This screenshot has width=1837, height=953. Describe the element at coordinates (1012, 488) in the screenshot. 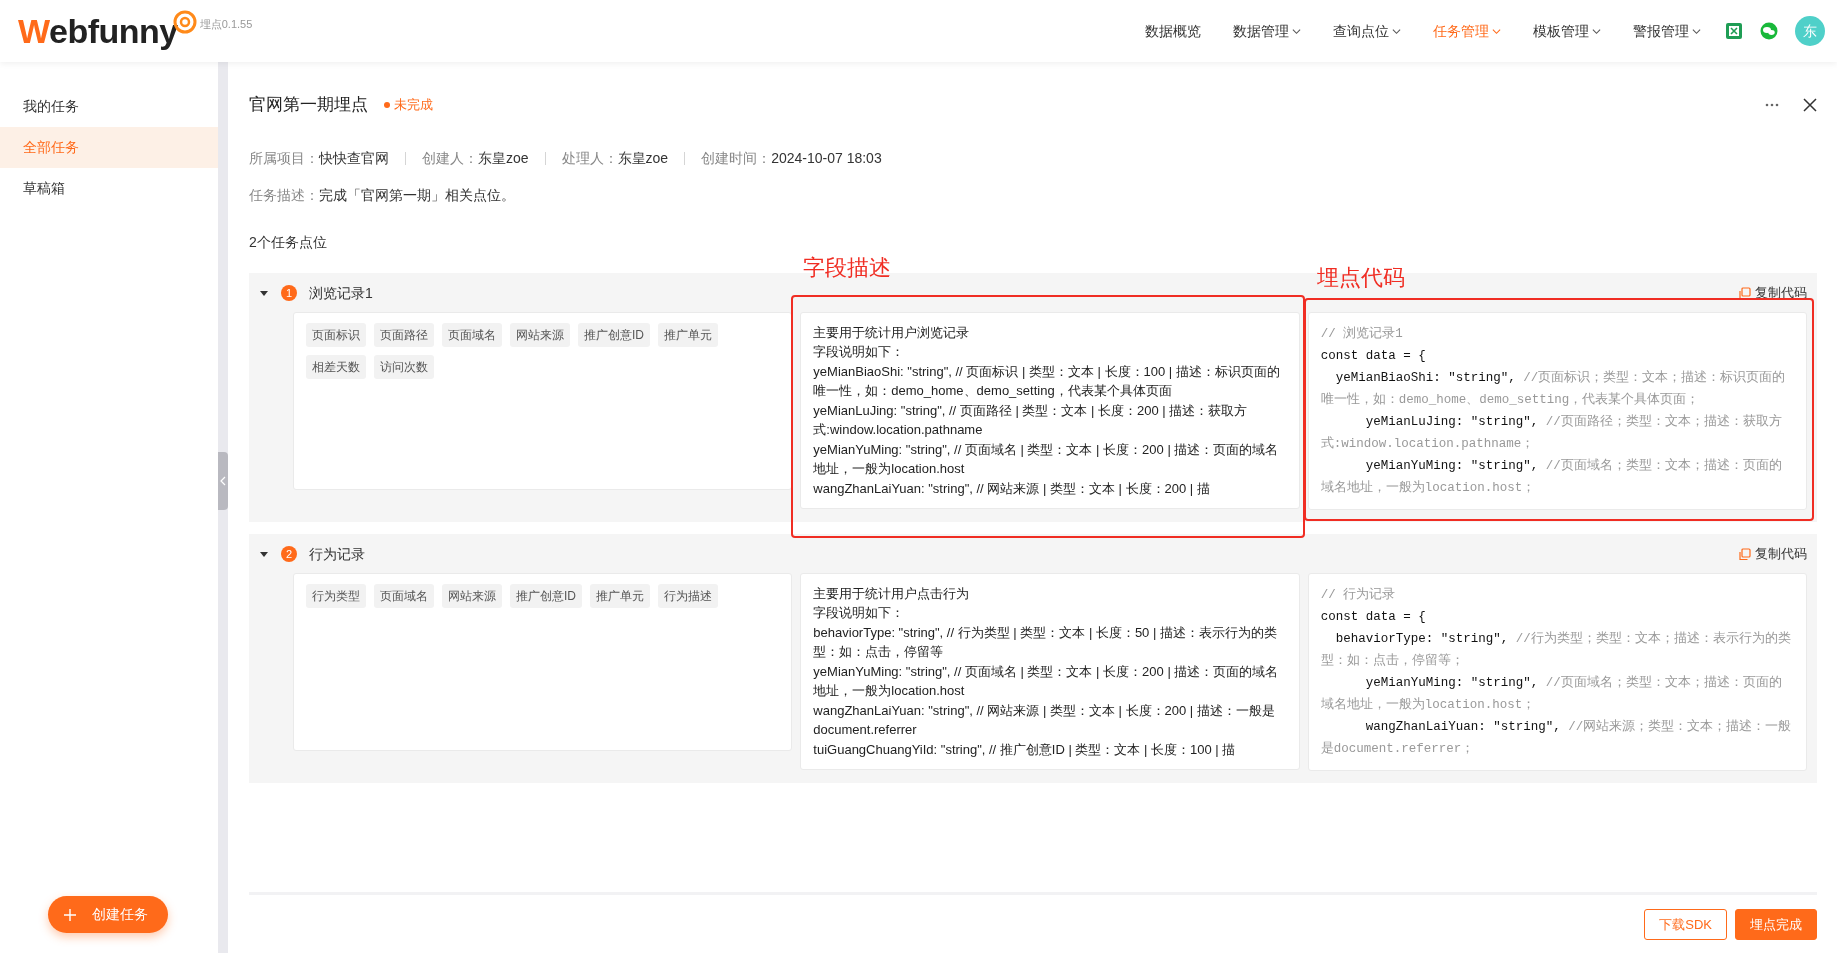

I see `description-line: wangZhanLaiYuan: "string", // 网站来源 | 类型：文本 | 长度：200 | 描` at that location.